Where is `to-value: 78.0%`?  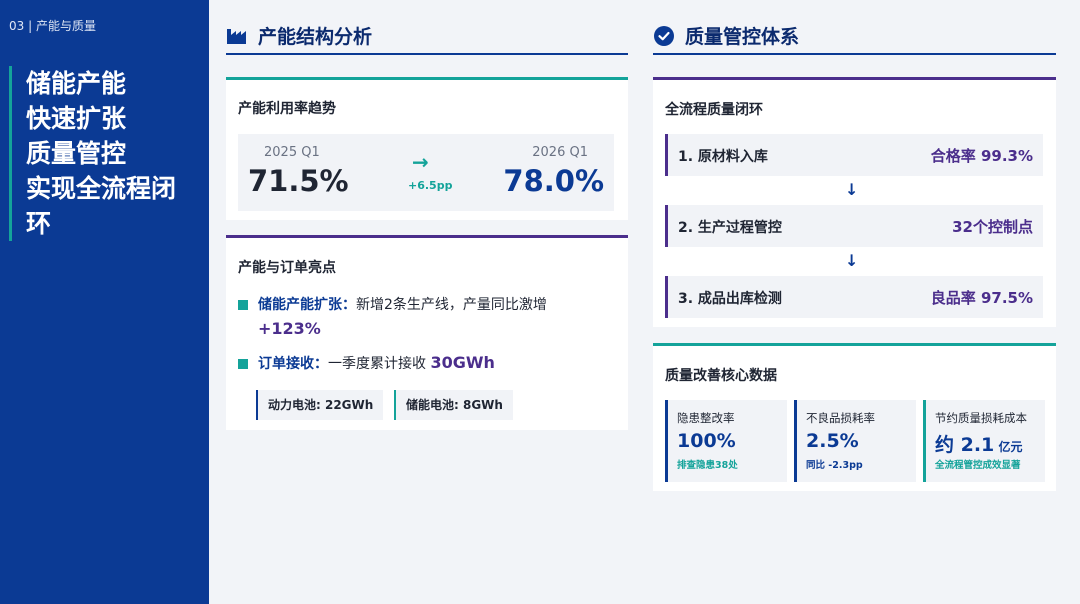
to-value: 78.0% is located at coordinates (553, 181).